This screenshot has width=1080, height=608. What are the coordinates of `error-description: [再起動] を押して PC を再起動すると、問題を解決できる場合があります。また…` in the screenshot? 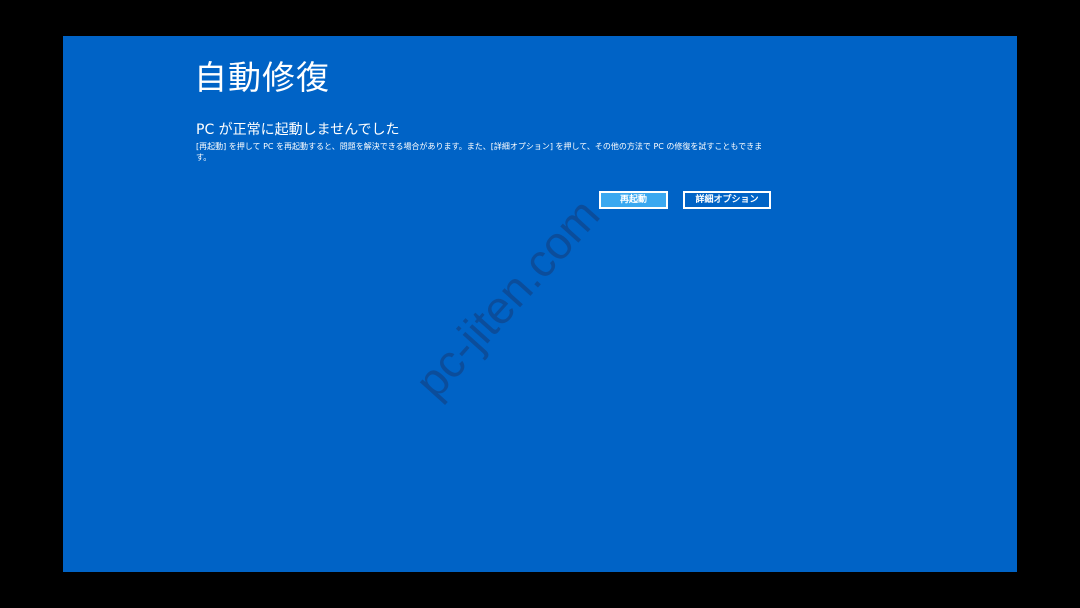 It's located at (479, 152).